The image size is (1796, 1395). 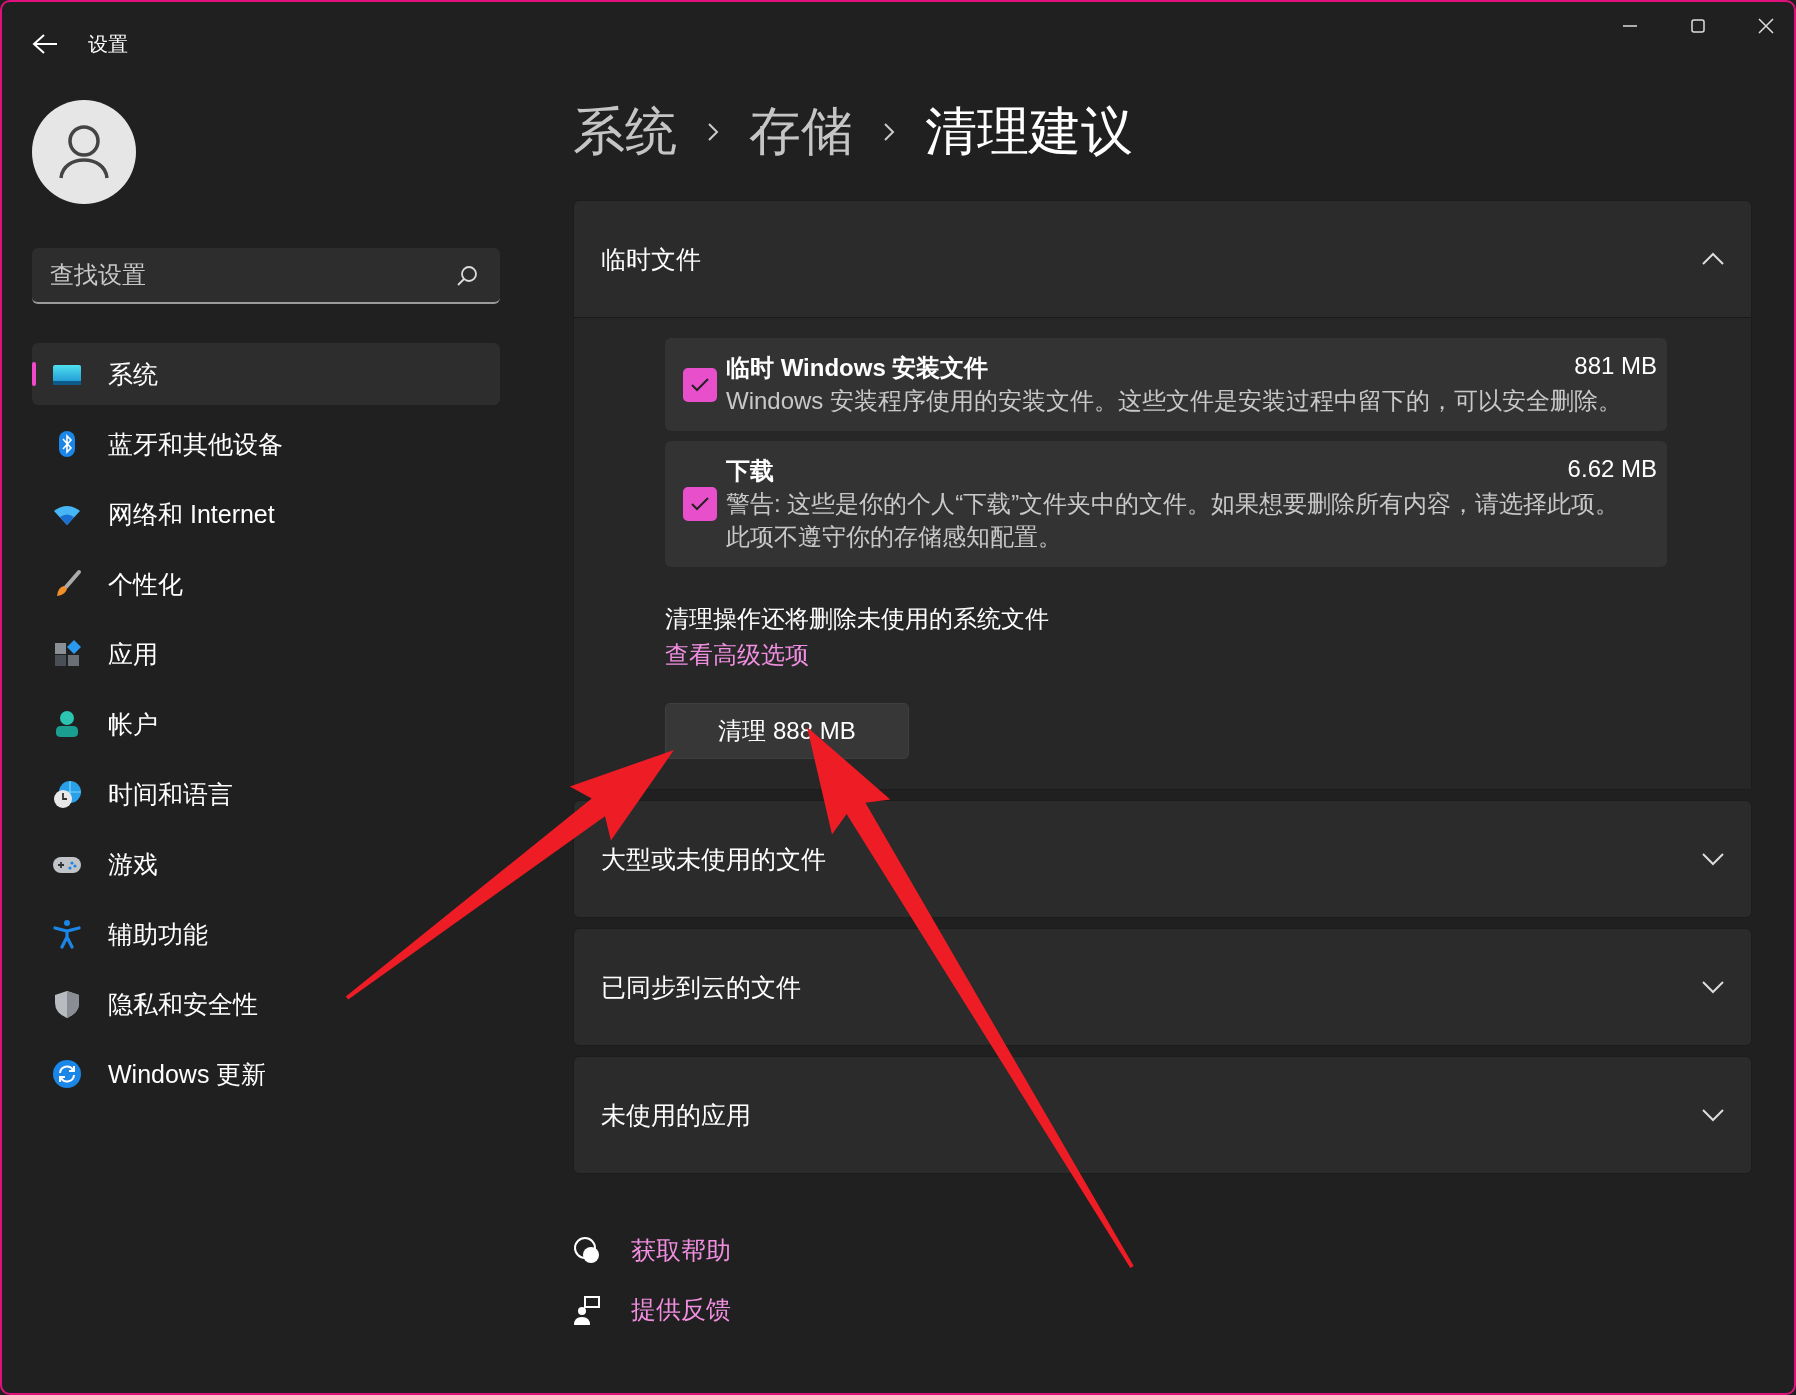 I want to click on breadcrumb-link: 存储, so click(x=801, y=132).